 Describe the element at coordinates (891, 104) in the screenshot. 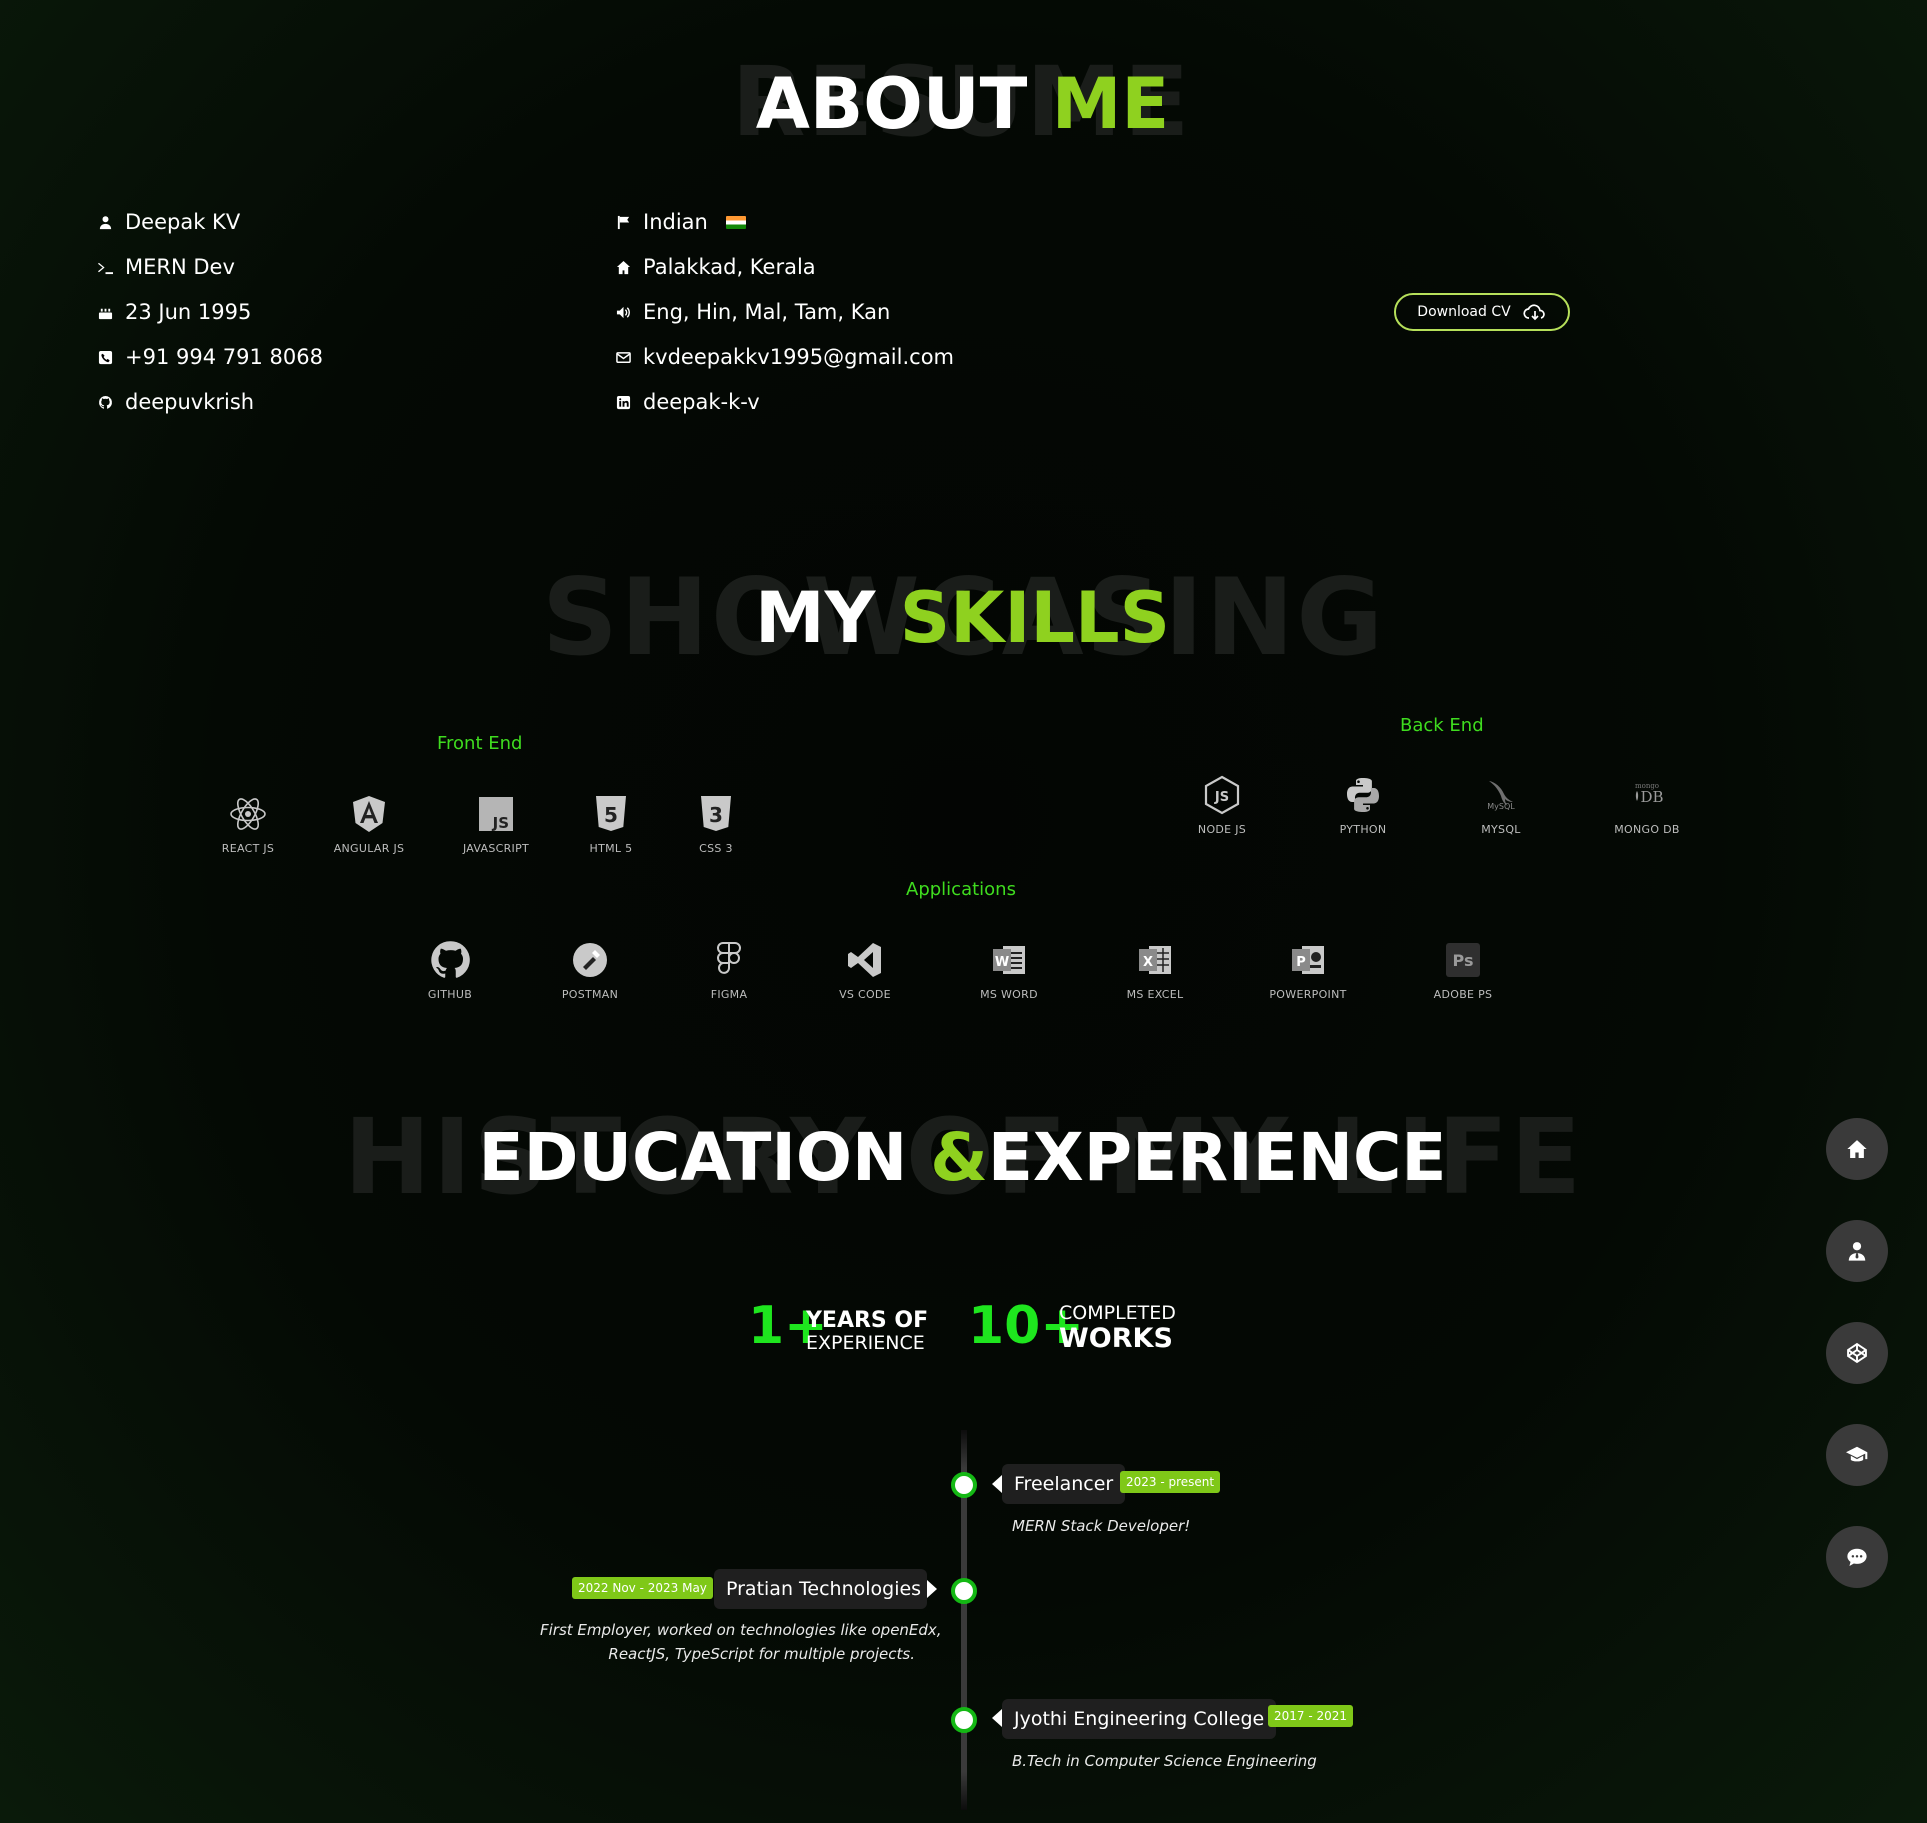

I see `about-heading-white: ABOUT` at that location.